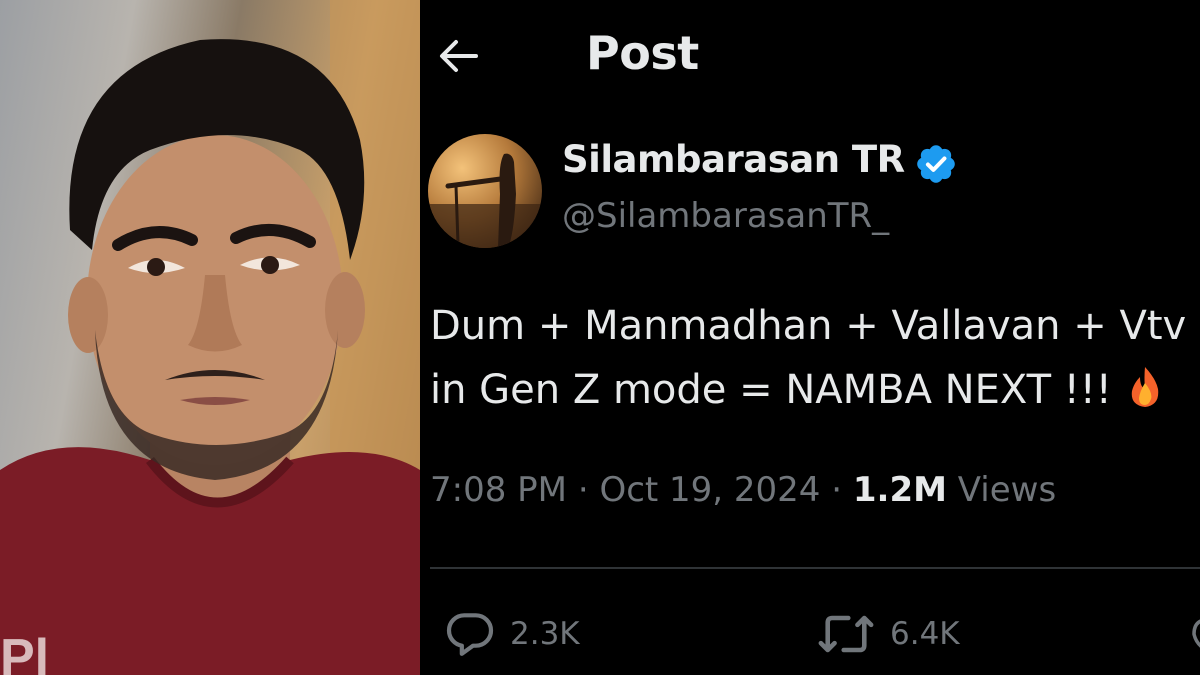 The image size is (1200, 675). Describe the element at coordinates (936, 164) in the screenshot. I see `verified-badge-icon` at that location.